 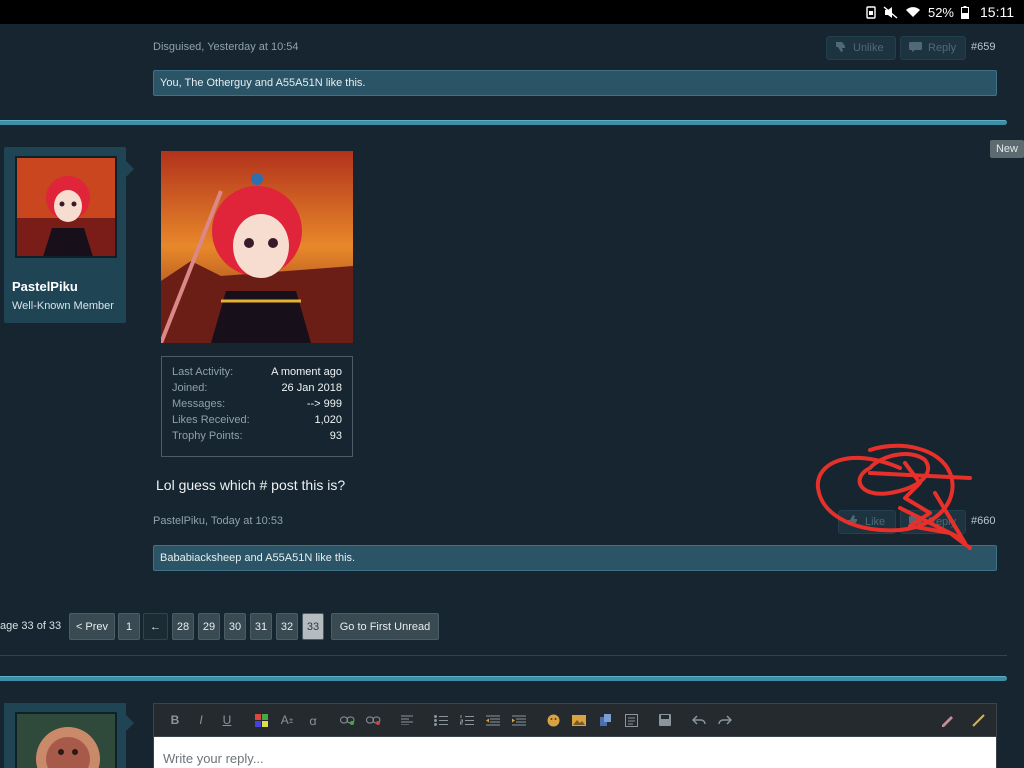 What do you see at coordinates (31, 626) in the screenshot?
I see `pagination-label: age 33 of 33` at bounding box center [31, 626].